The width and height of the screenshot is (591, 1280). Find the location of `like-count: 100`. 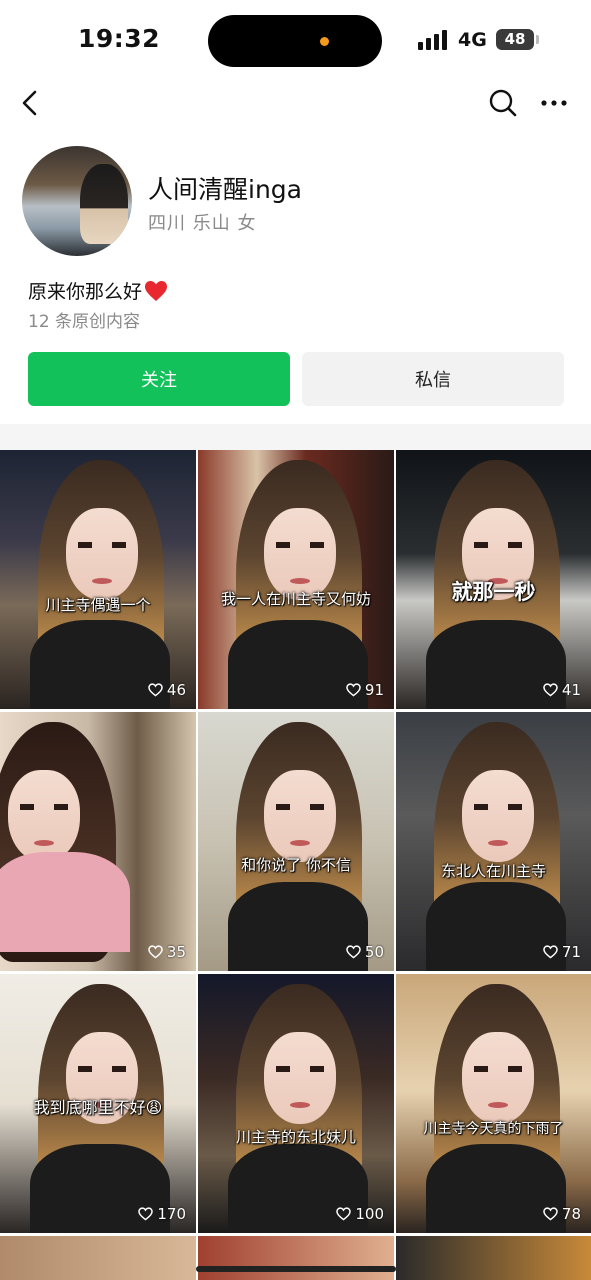

like-count: 100 is located at coordinates (360, 1214).